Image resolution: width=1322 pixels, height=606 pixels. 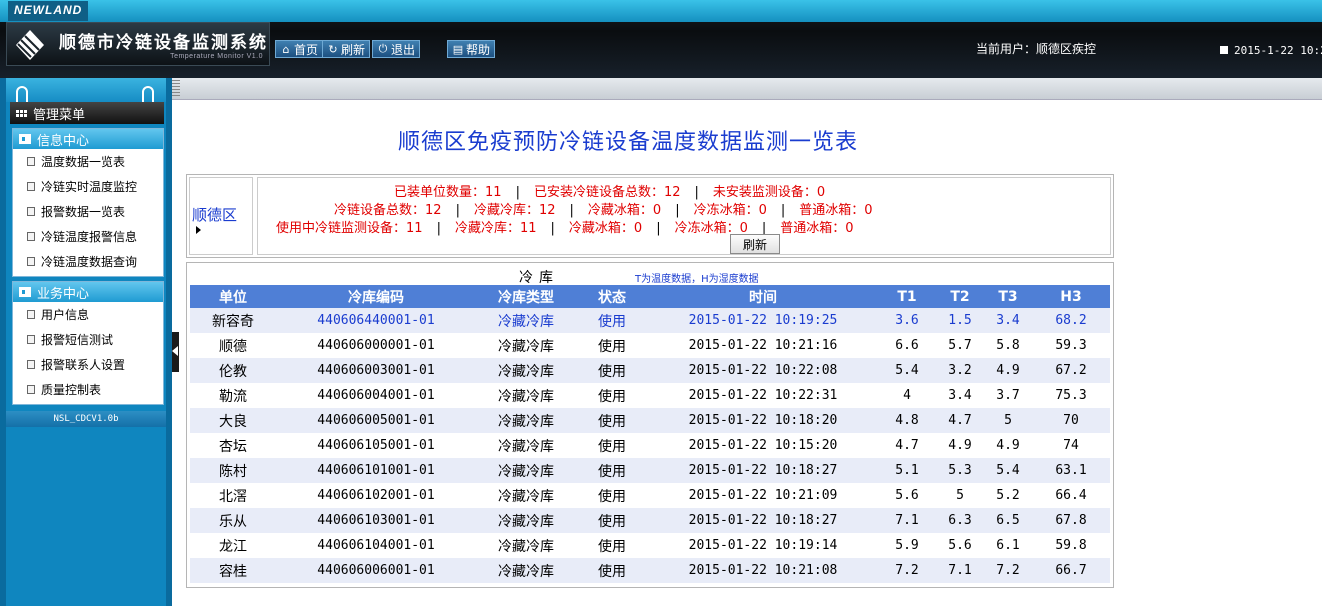 What do you see at coordinates (1071, 395) in the screenshot?
I see `h3-cell: 75.3` at bounding box center [1071, 395].